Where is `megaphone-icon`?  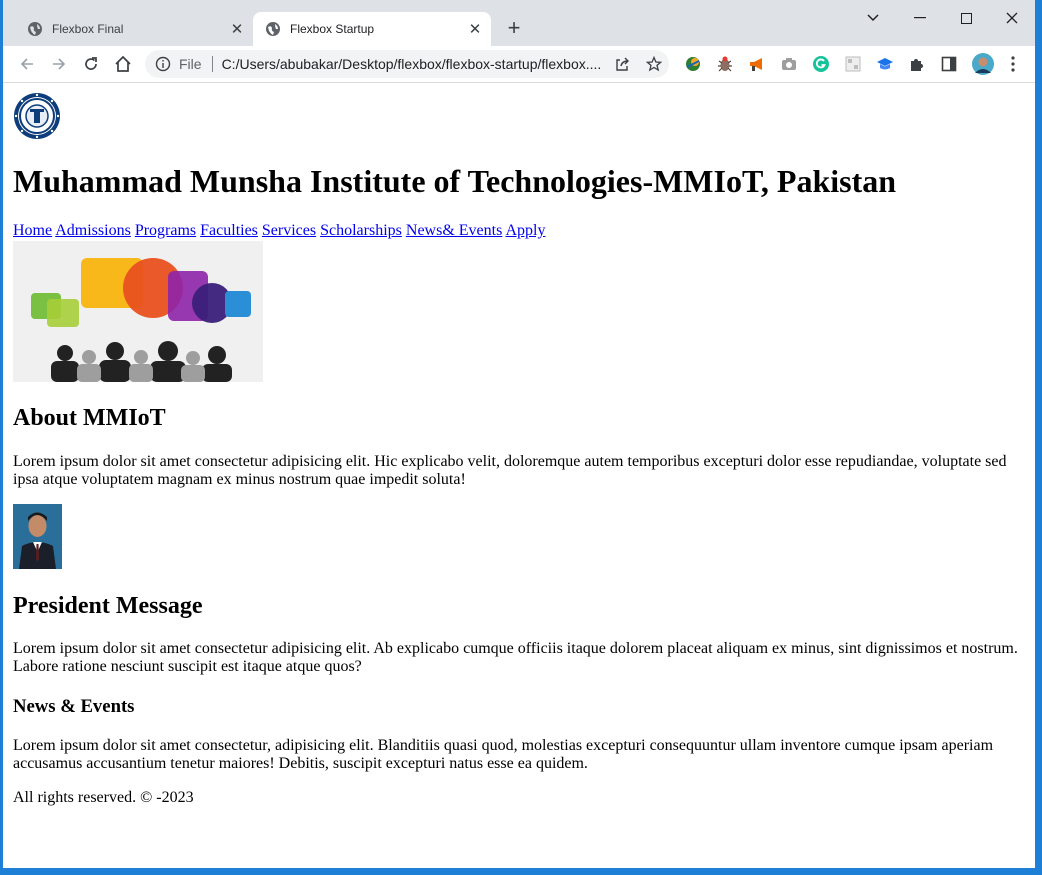 megaphone-icon is located at coordinates (757, 64).